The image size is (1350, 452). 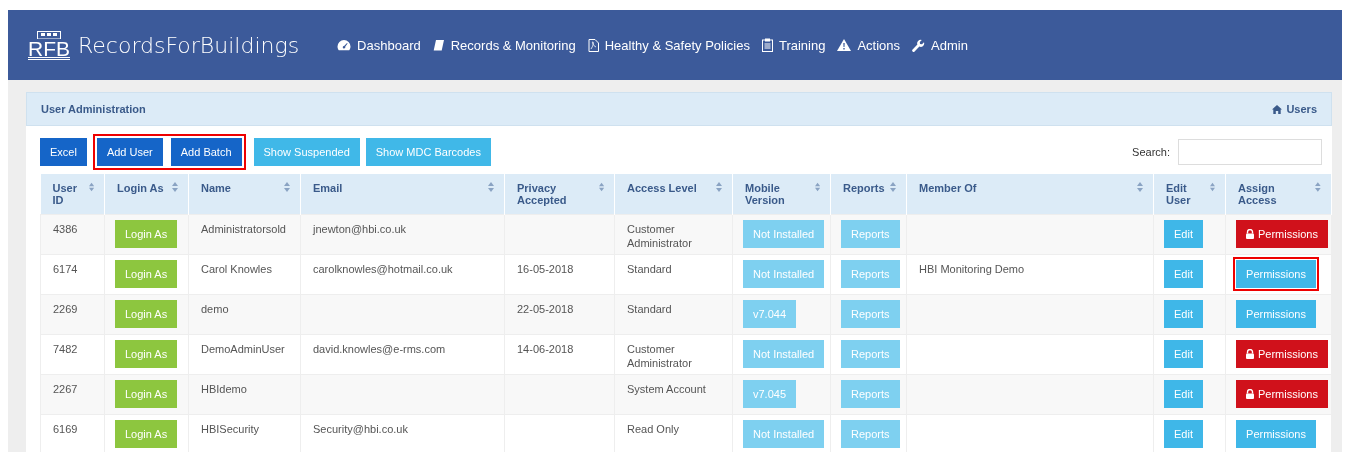 I want to click on wrench-icon, so click(x=919, y=45).